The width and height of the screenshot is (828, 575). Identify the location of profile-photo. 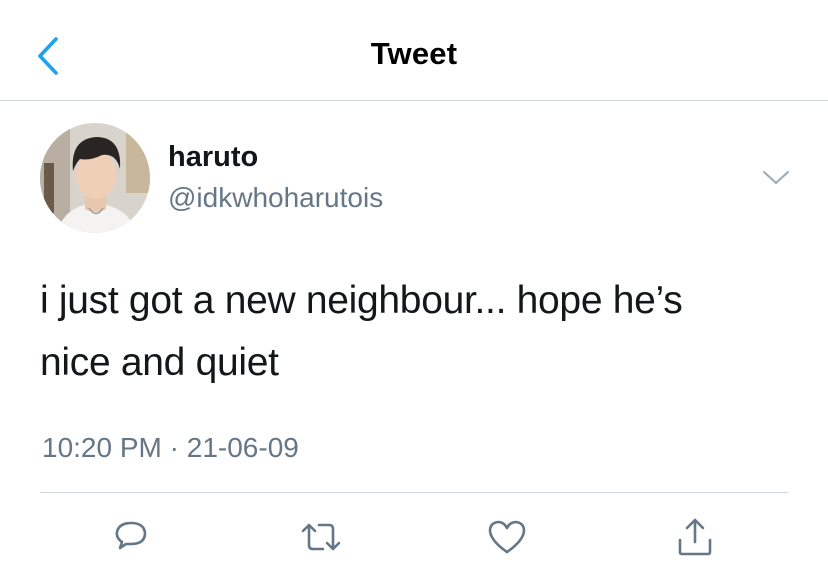
(95, 178).